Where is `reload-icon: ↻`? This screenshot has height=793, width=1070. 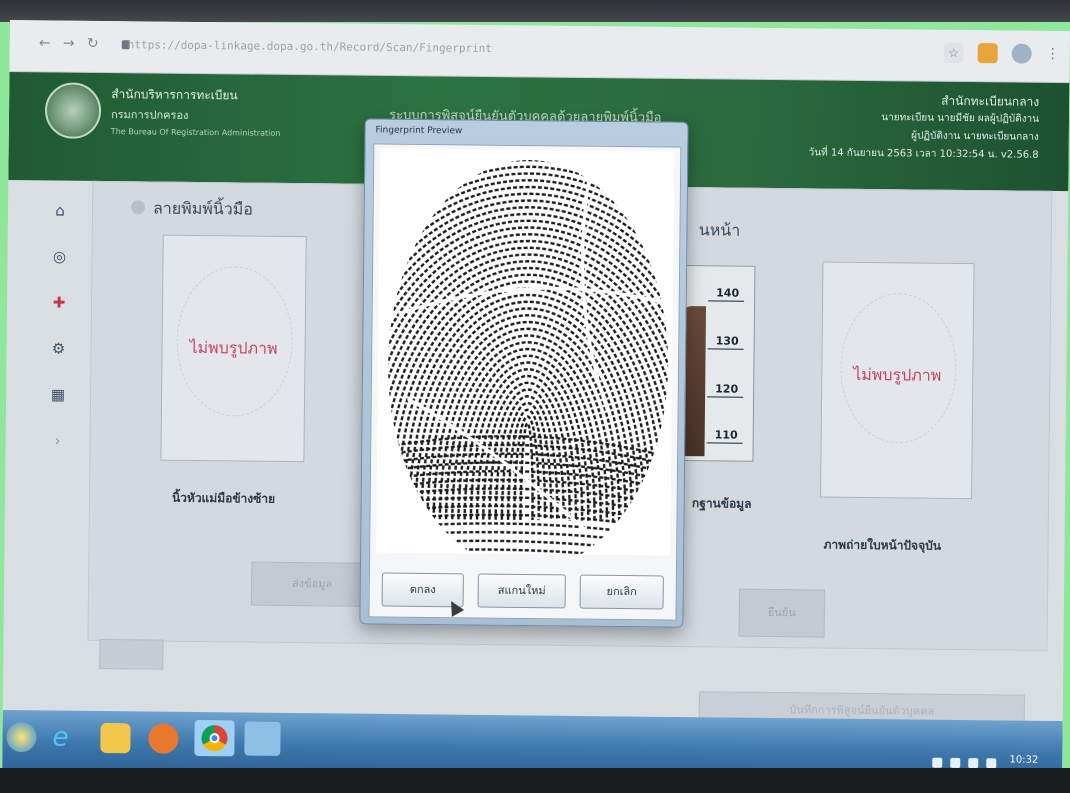
reload-icon: ↻ is located at coordinates (93, 44).